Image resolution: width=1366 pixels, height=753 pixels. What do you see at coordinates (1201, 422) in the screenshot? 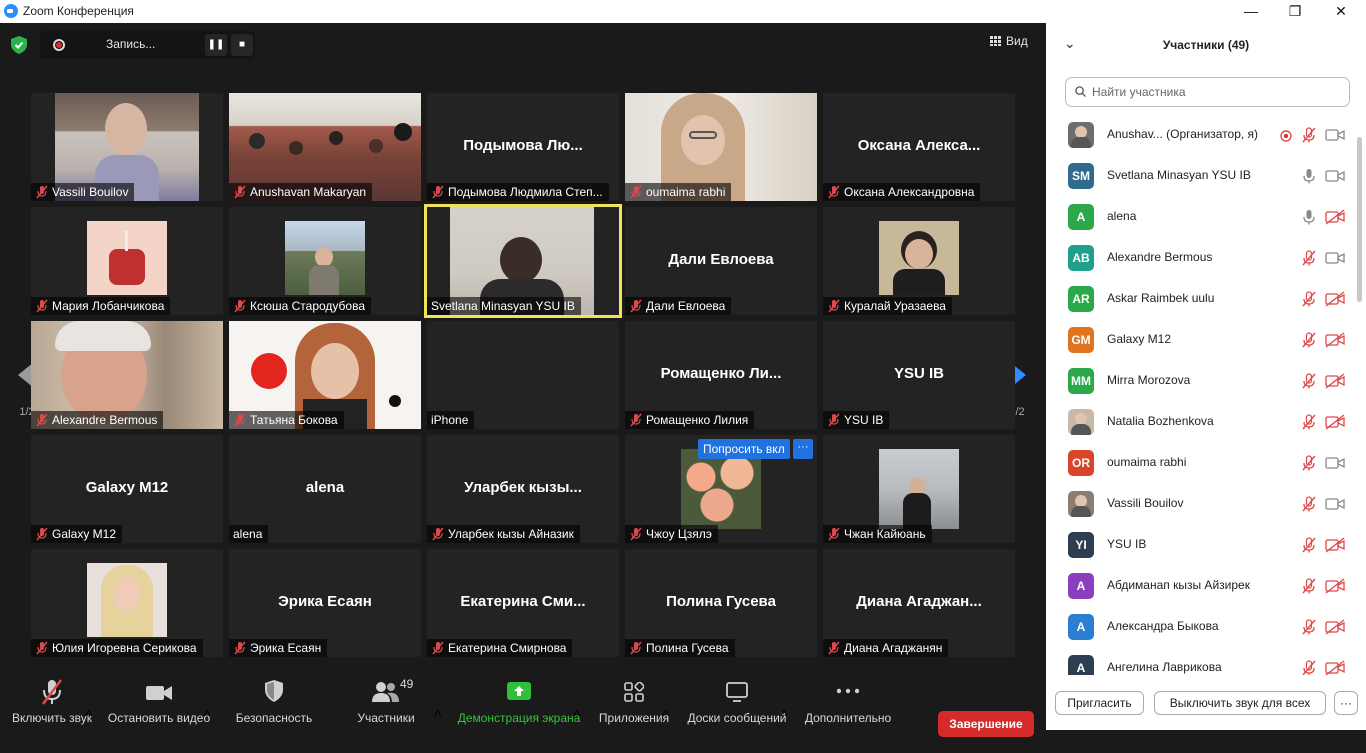
I see `participant-row: Natalia Bozhenkova` at bounding box center [1201, 422].